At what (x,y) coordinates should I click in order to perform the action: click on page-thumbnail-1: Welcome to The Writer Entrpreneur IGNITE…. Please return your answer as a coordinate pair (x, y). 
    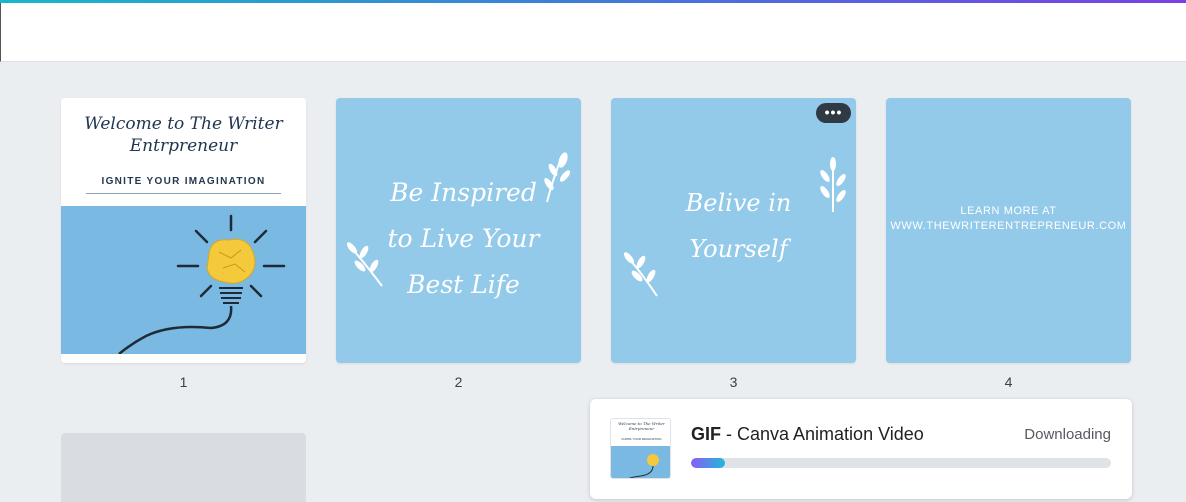
    Looking at the image, I should click on (183, 230).